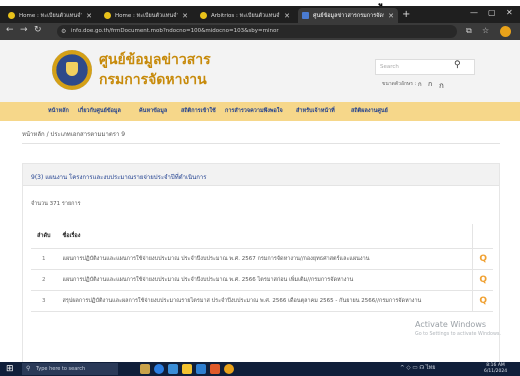  I want to click on browser-tab-1: Home : ทะเบียนตัวแทนจำหน่าย ✕, so click(50, 15).